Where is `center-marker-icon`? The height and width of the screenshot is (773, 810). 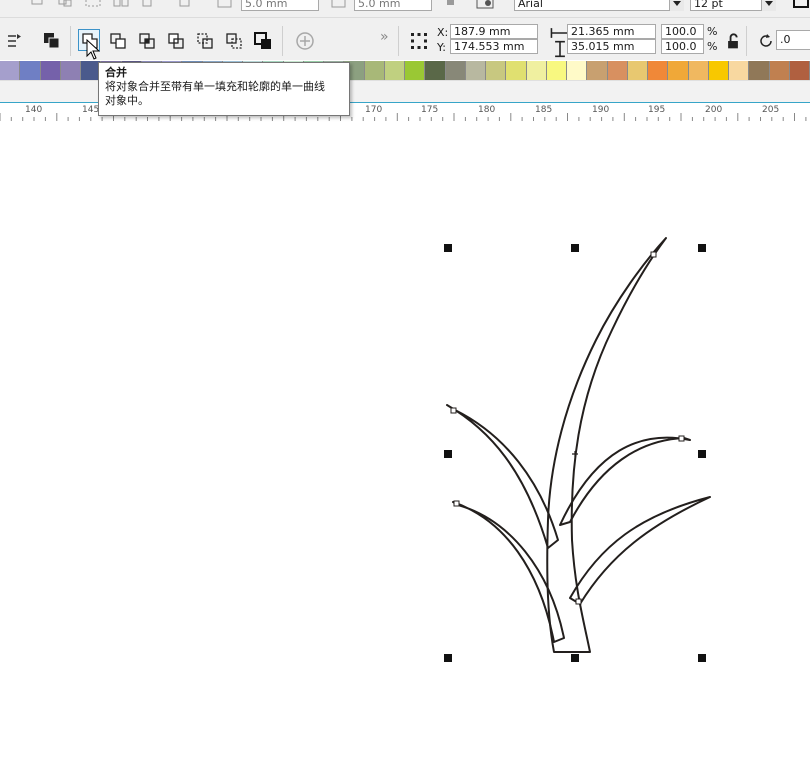 center-marker-icon is located at coordinates (575, 454).